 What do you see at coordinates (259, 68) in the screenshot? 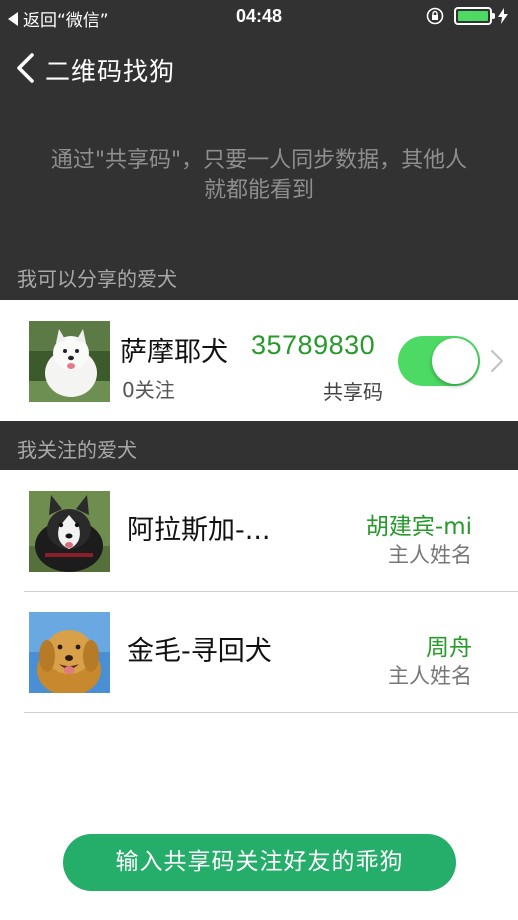
I see `navigation-bar: 二维码找狗` at bounding box center [259, 68].